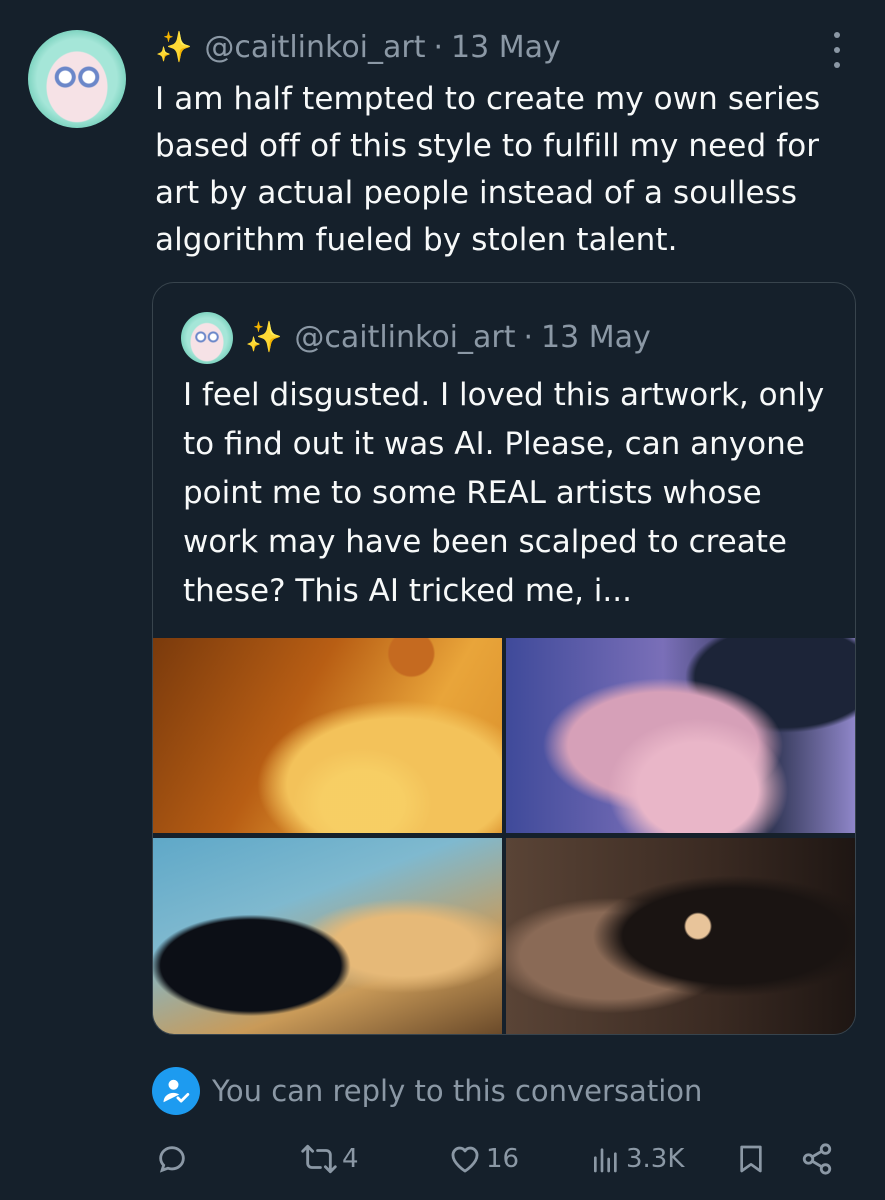 This screenshot has height=1200, width=885. I want to click on like-button: 16, so click(483, 1159).